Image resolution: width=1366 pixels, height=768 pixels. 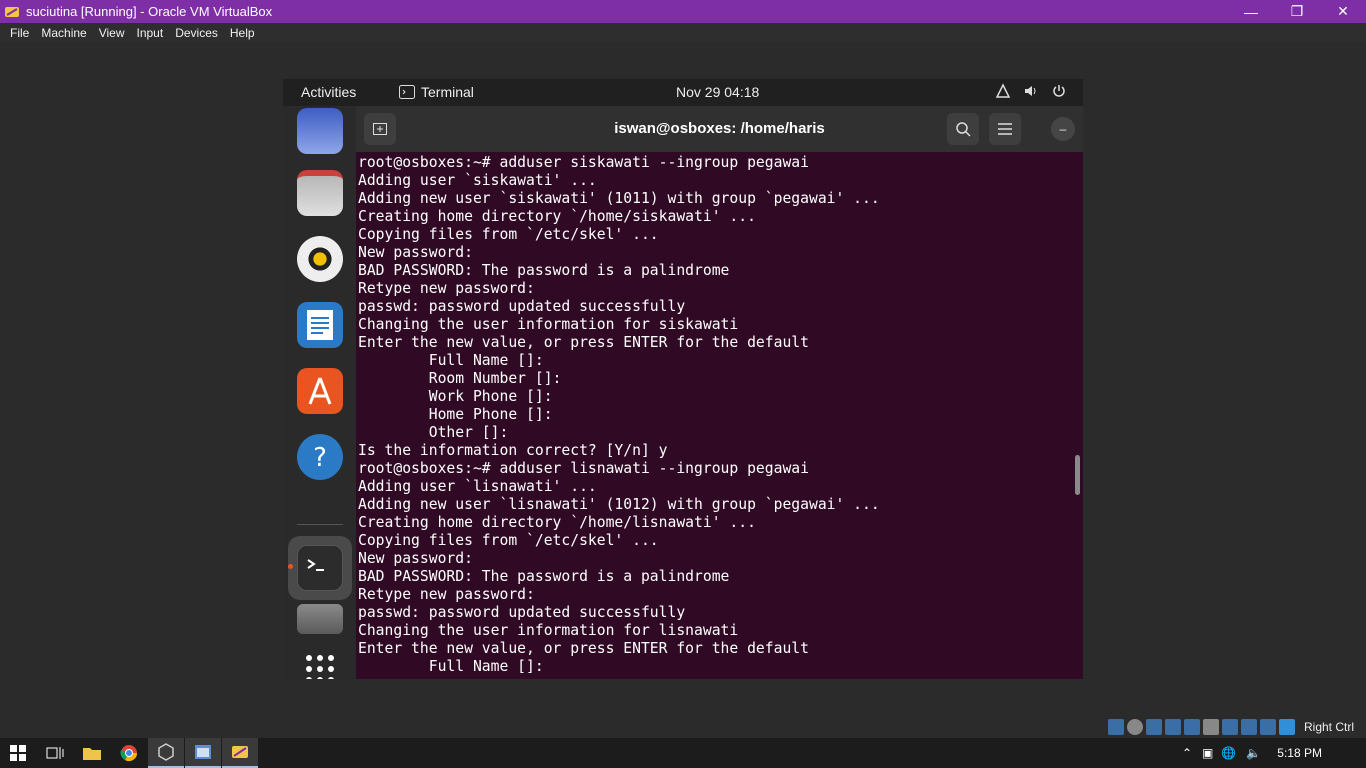 I want to click on notifications-button, so click(x=1349, y=753).